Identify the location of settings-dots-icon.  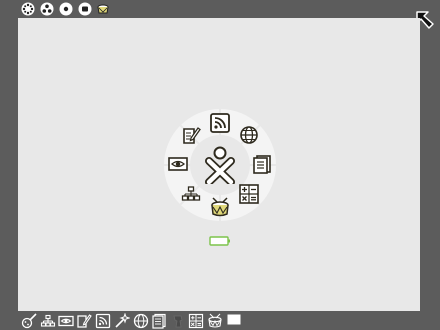
(28, 9).